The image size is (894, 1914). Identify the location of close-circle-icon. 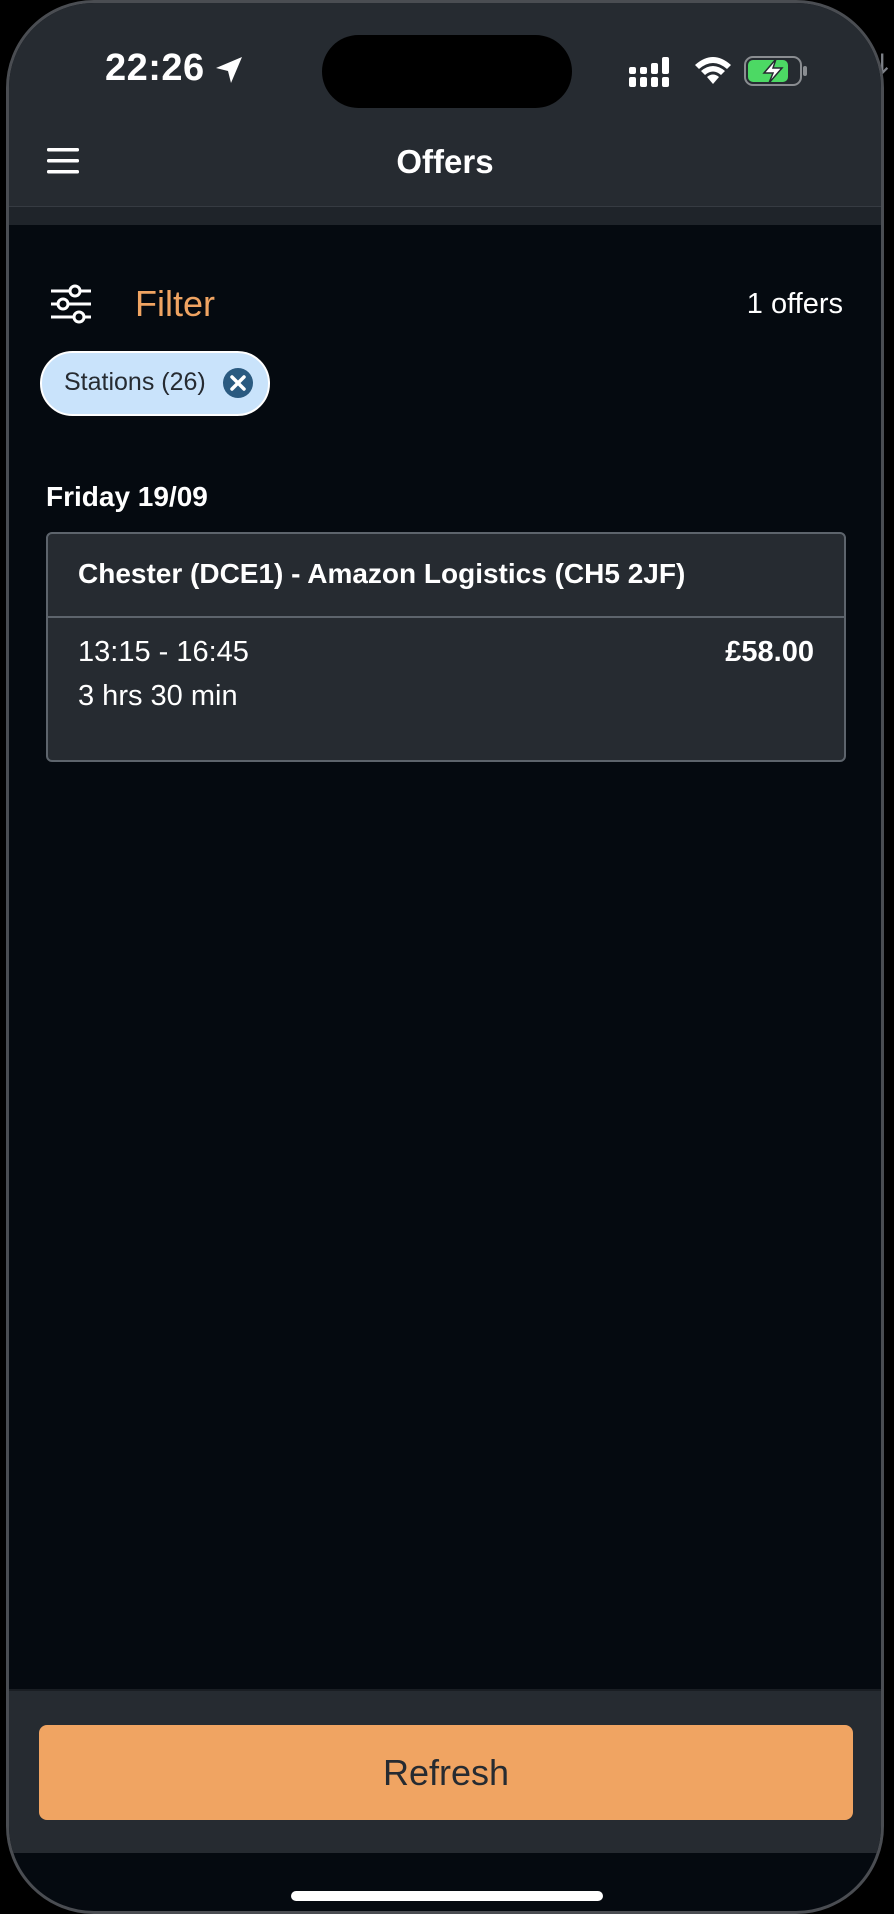
(238, 383).